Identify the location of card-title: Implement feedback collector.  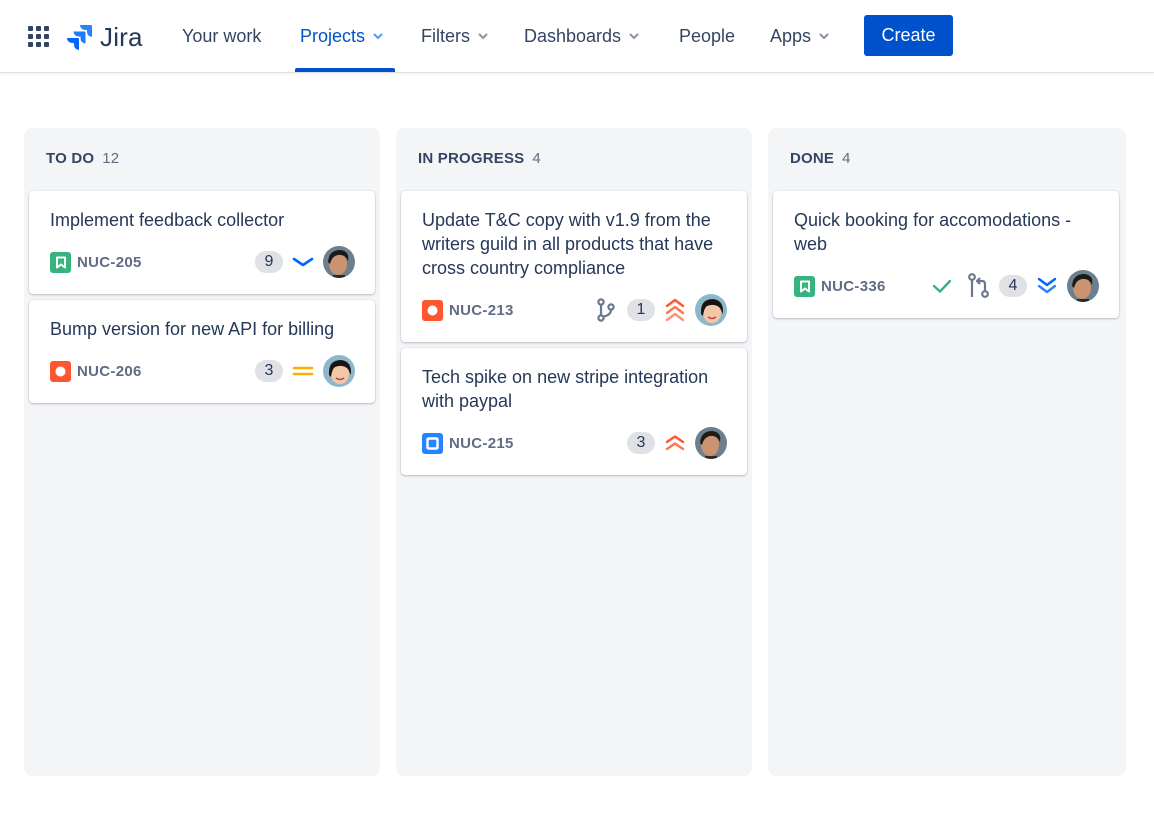
(167, 220).